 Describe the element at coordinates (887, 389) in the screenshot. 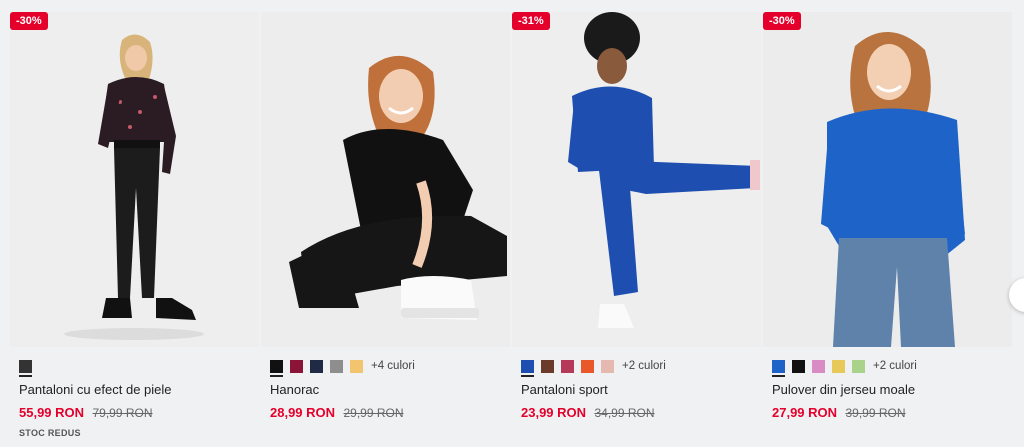

I see `product-title: Pulover din jerseu moale` at that location.